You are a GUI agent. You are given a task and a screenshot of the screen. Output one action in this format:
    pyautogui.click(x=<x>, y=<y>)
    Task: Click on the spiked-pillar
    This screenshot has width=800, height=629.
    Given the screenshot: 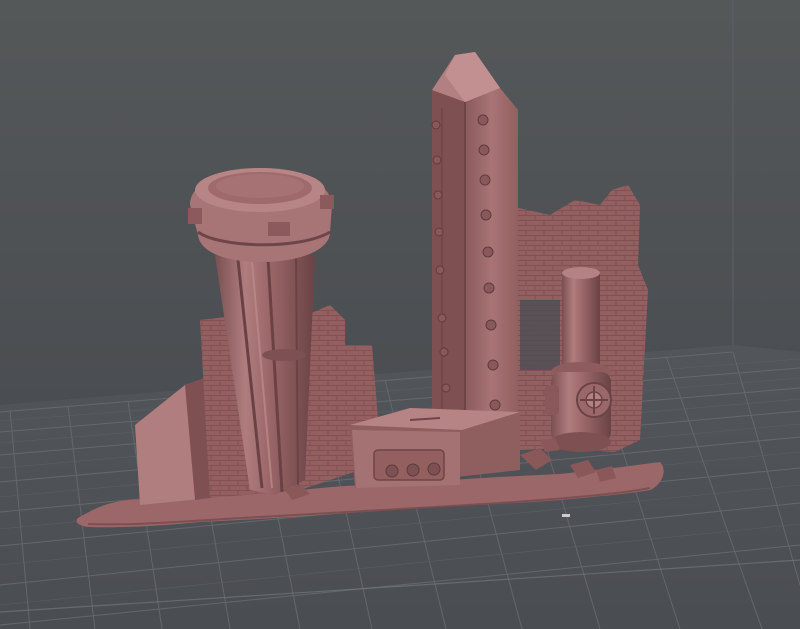 What is the action you would take?
    pyautogui.click(x=475, y=236)
    